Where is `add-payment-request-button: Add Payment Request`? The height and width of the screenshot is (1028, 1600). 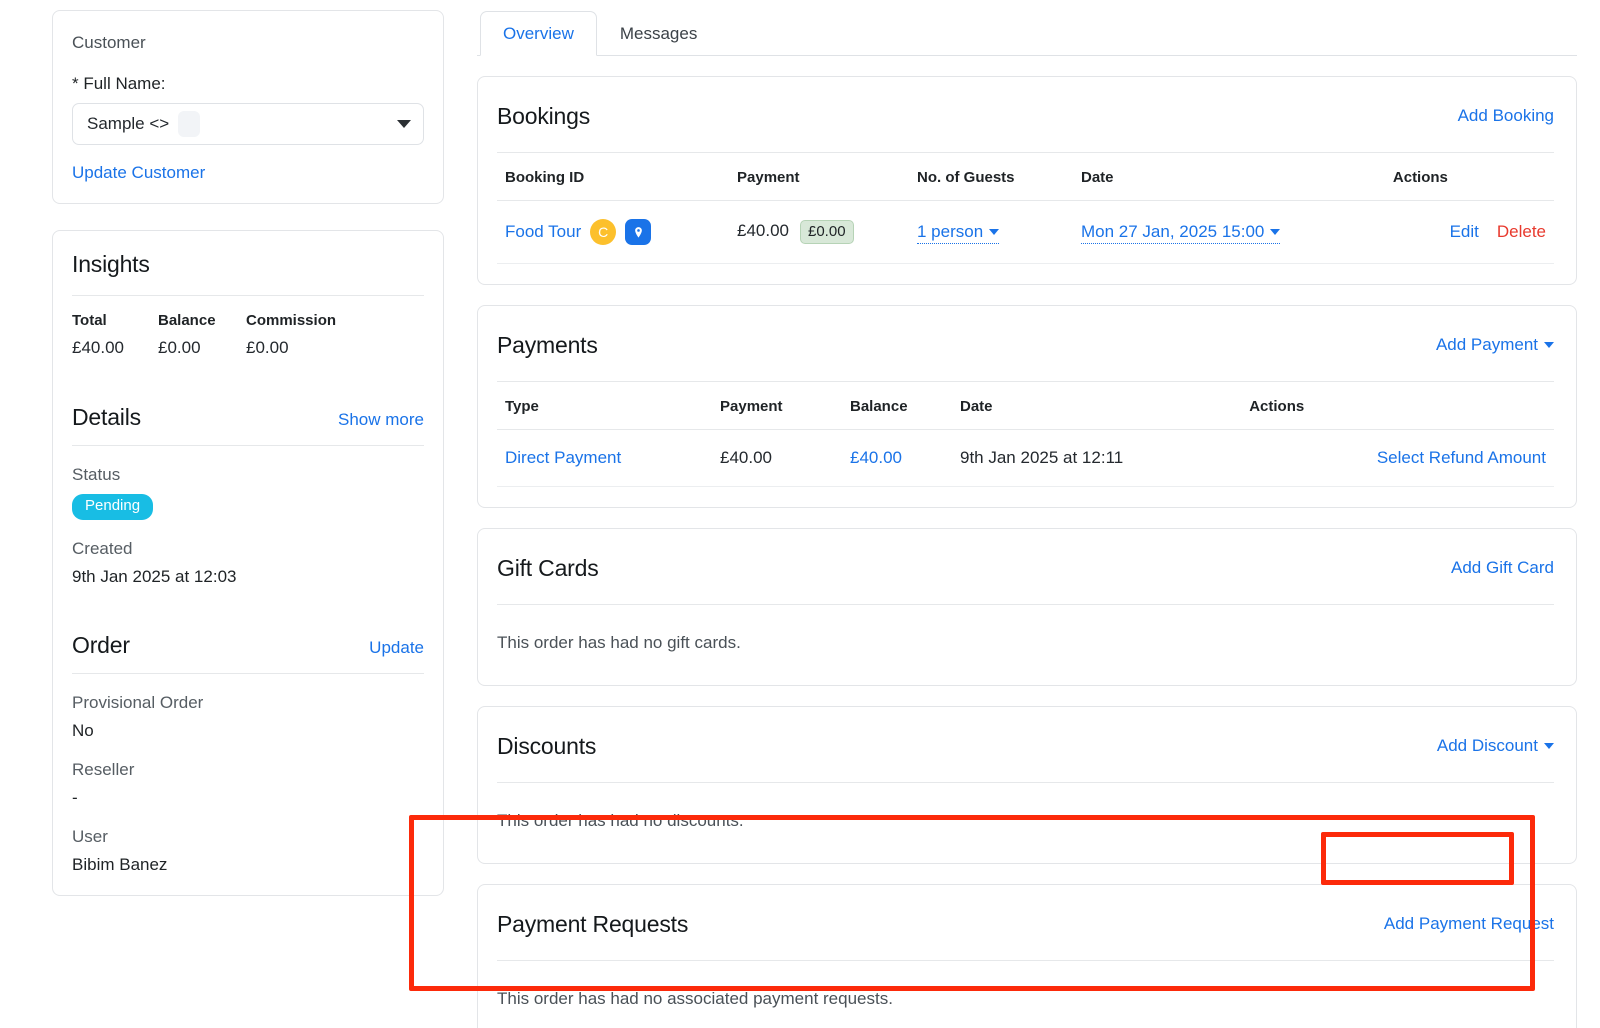
add-payment-request-button: Add Payment Request is located at coordinates (1469, 924).